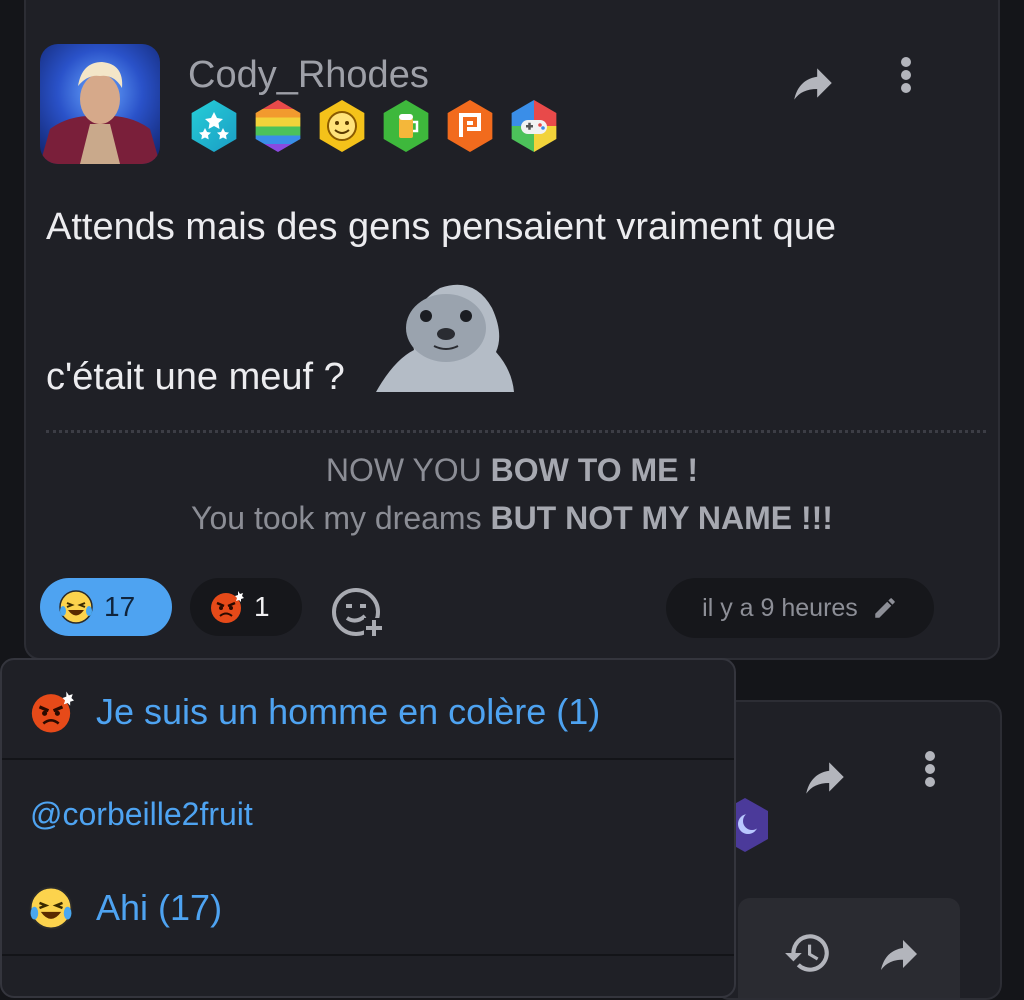 The width and height of the screenshot is (1024, 1000). What do you see at coordinates (308, 75) in the screenshot?
I see `username: Cody_Rhodes` at bounding box center [308, 75].